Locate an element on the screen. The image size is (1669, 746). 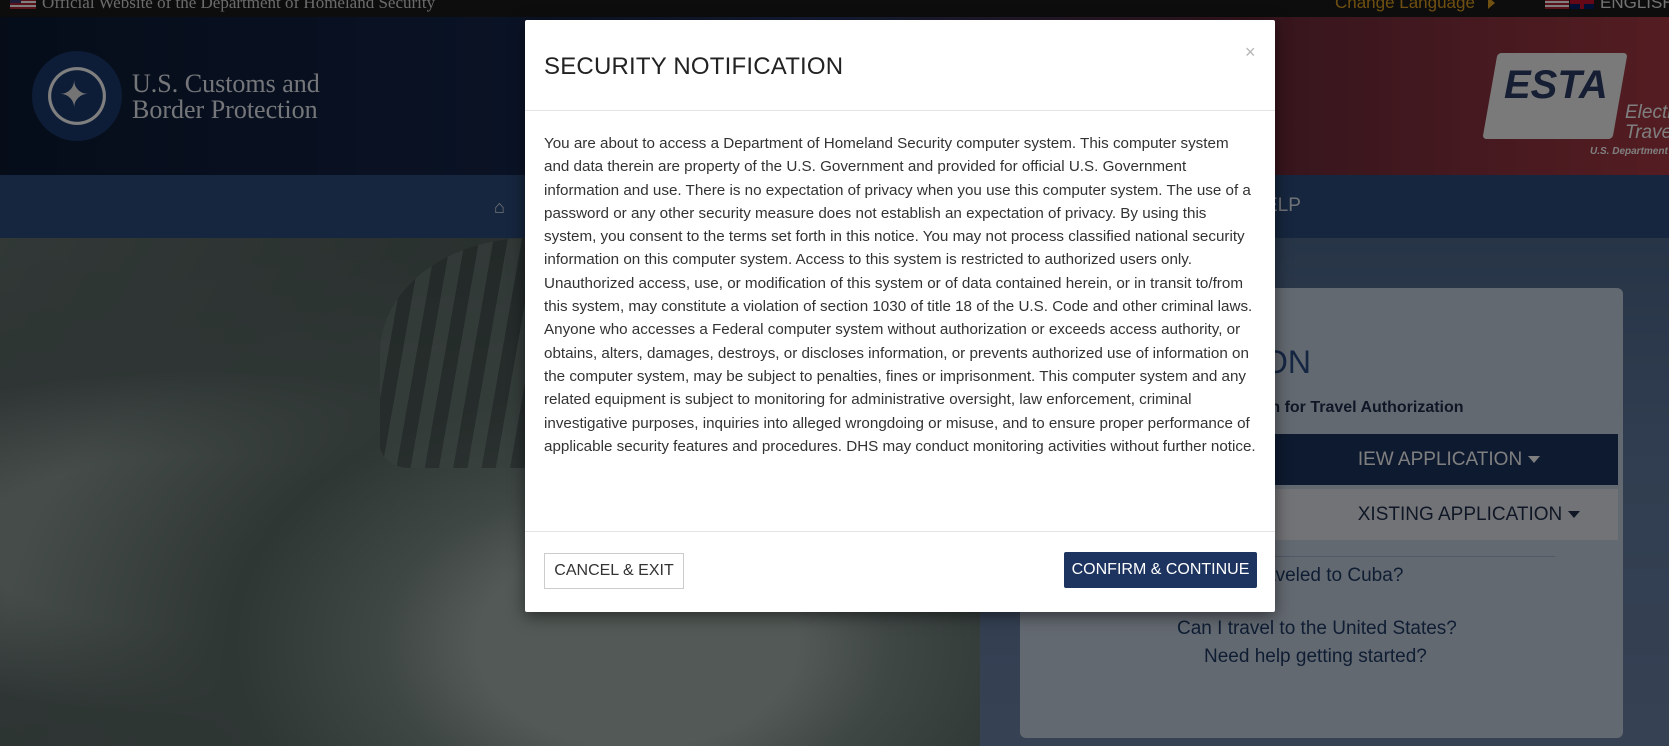
confirm-continue-button: CONFIRM & CONTINUE is located at coordinates (1160, 570).